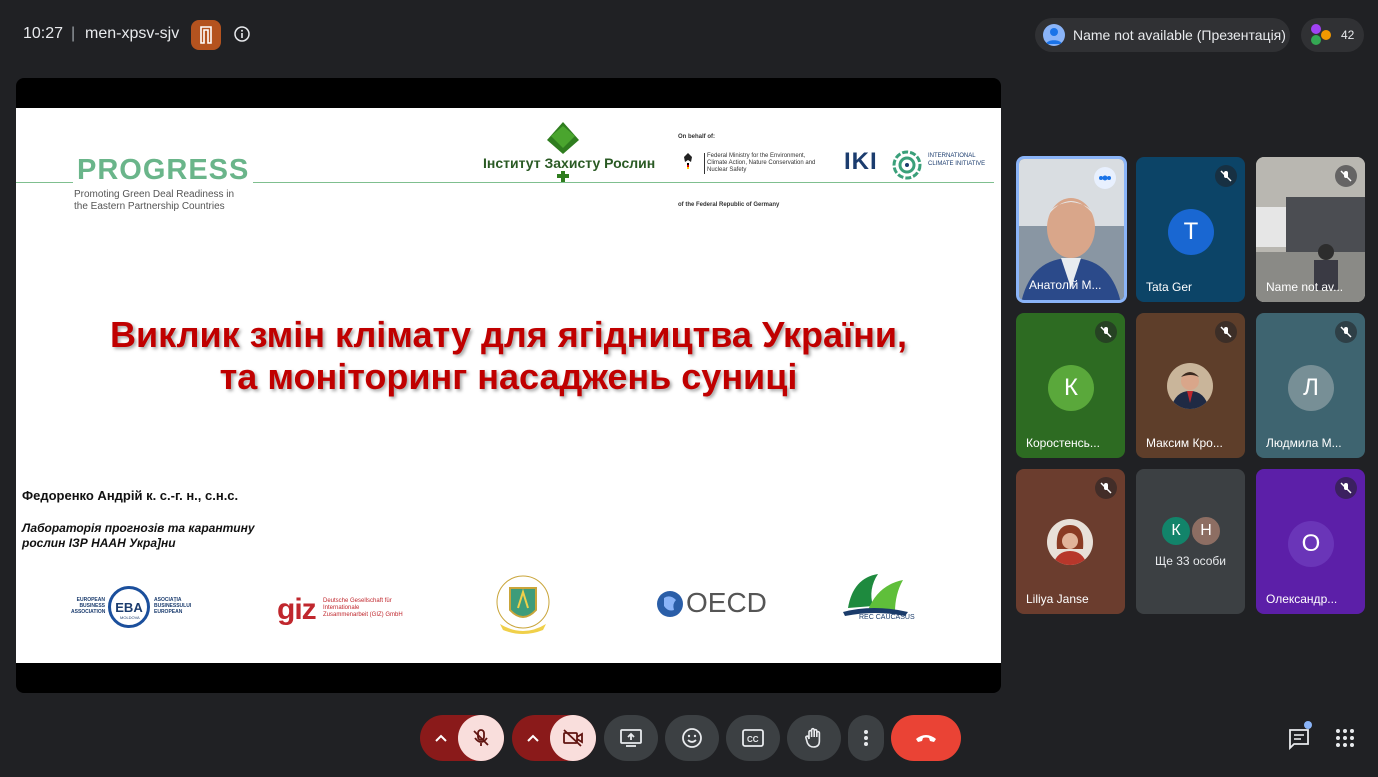 The image size is (1378, 777). What do you see at coordinates (1345, 738) in the screenshot?
I see `activities-grid-icon` at bounding box center [1345, 738].